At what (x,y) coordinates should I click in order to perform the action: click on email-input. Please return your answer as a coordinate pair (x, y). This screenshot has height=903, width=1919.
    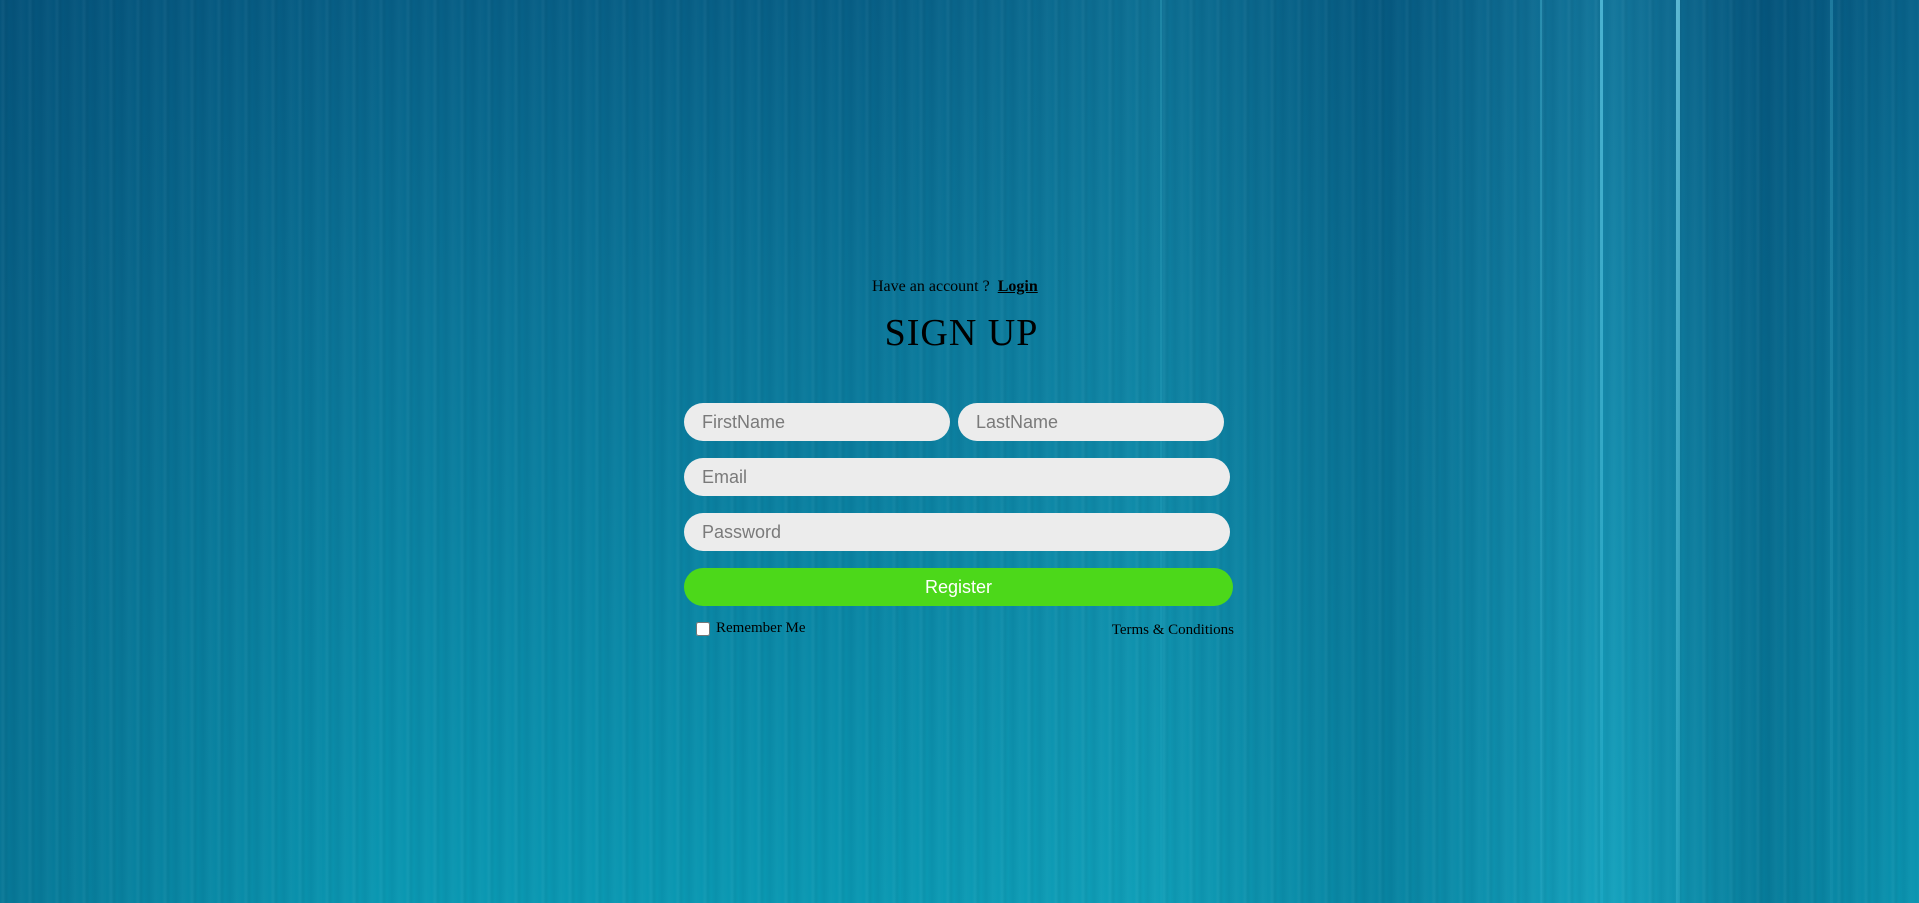
    Looking at the image, I should click on (957, 477).